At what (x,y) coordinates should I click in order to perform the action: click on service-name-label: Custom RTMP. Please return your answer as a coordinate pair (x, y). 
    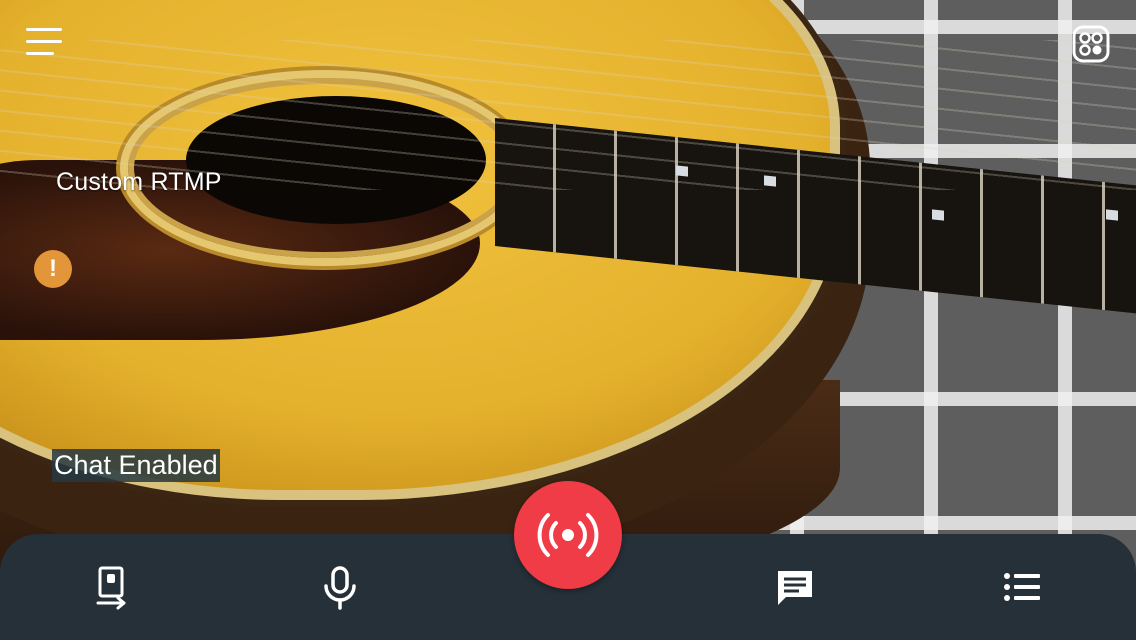
    Looking at the image, I should click on (139, 182).